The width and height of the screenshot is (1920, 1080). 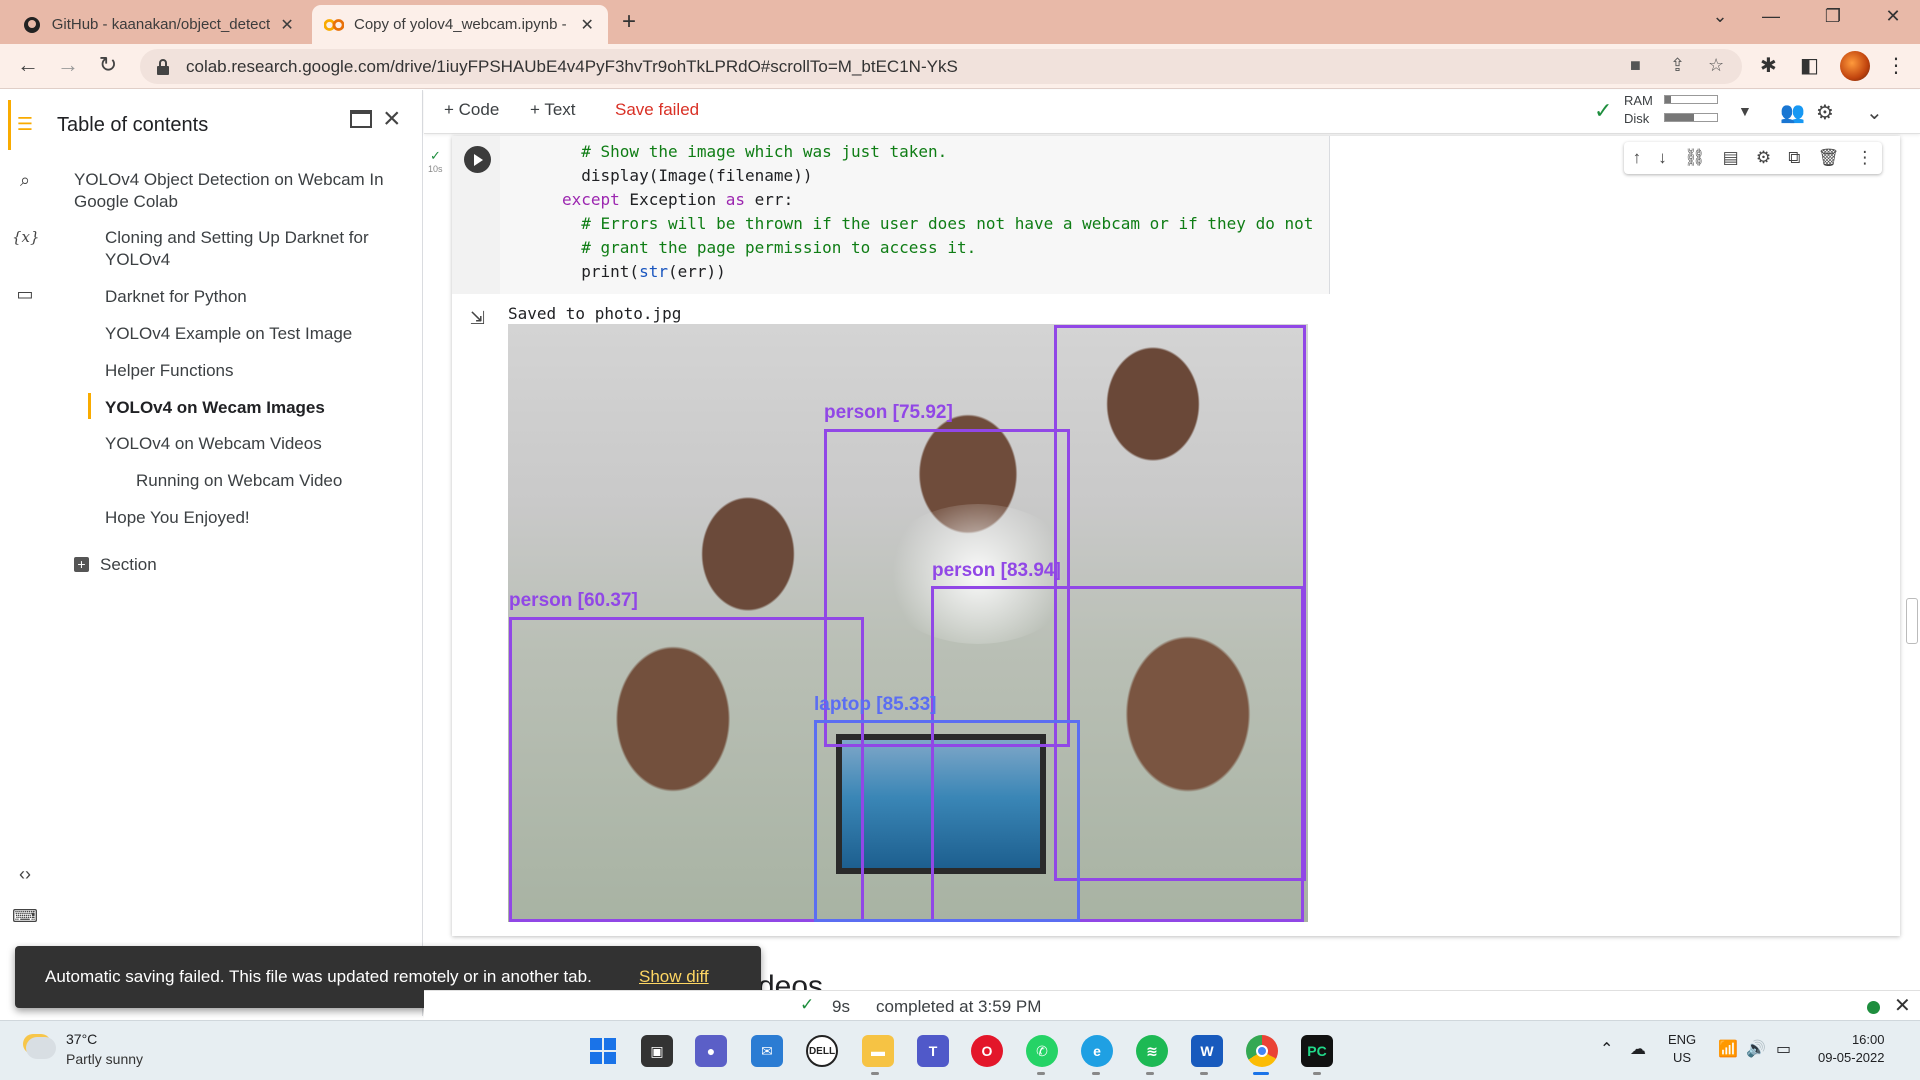 I want to click on add-code-cell-button: + Code, so click(x=471, y=110).